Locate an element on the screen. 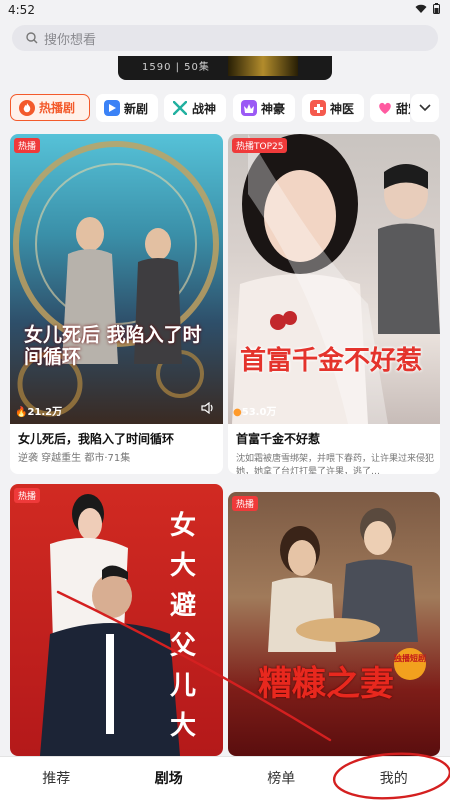  volume-icon is located at coordinates (208, 408).